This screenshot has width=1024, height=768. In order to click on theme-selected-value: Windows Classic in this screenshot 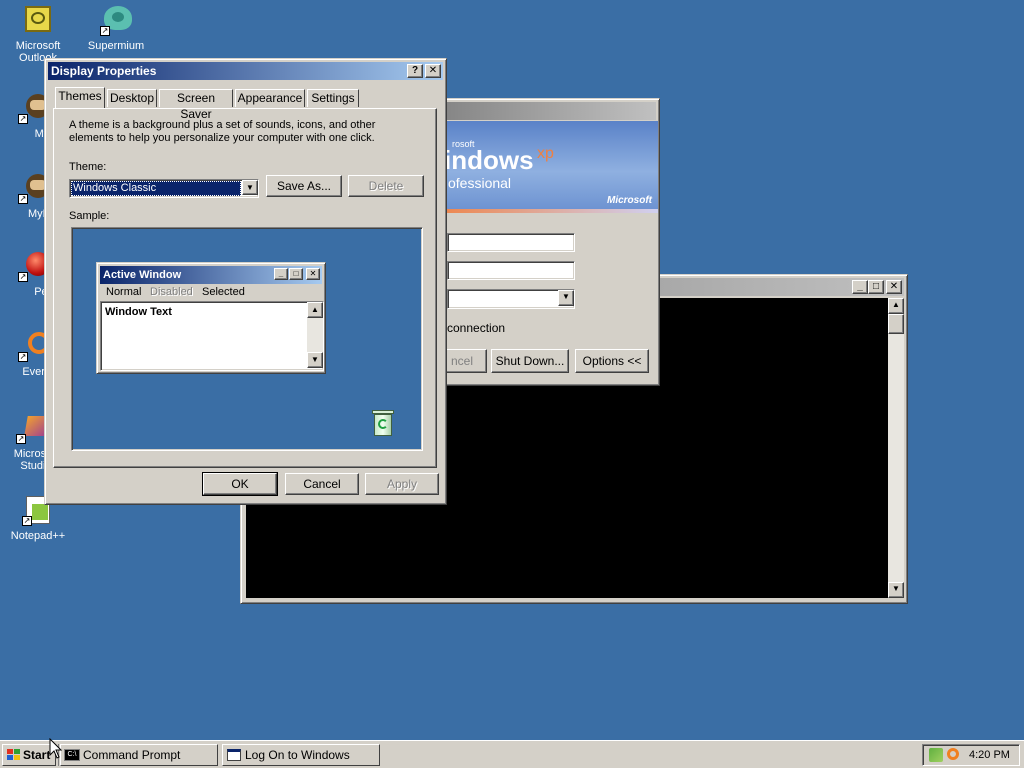, I will do `click(156, 188)`.